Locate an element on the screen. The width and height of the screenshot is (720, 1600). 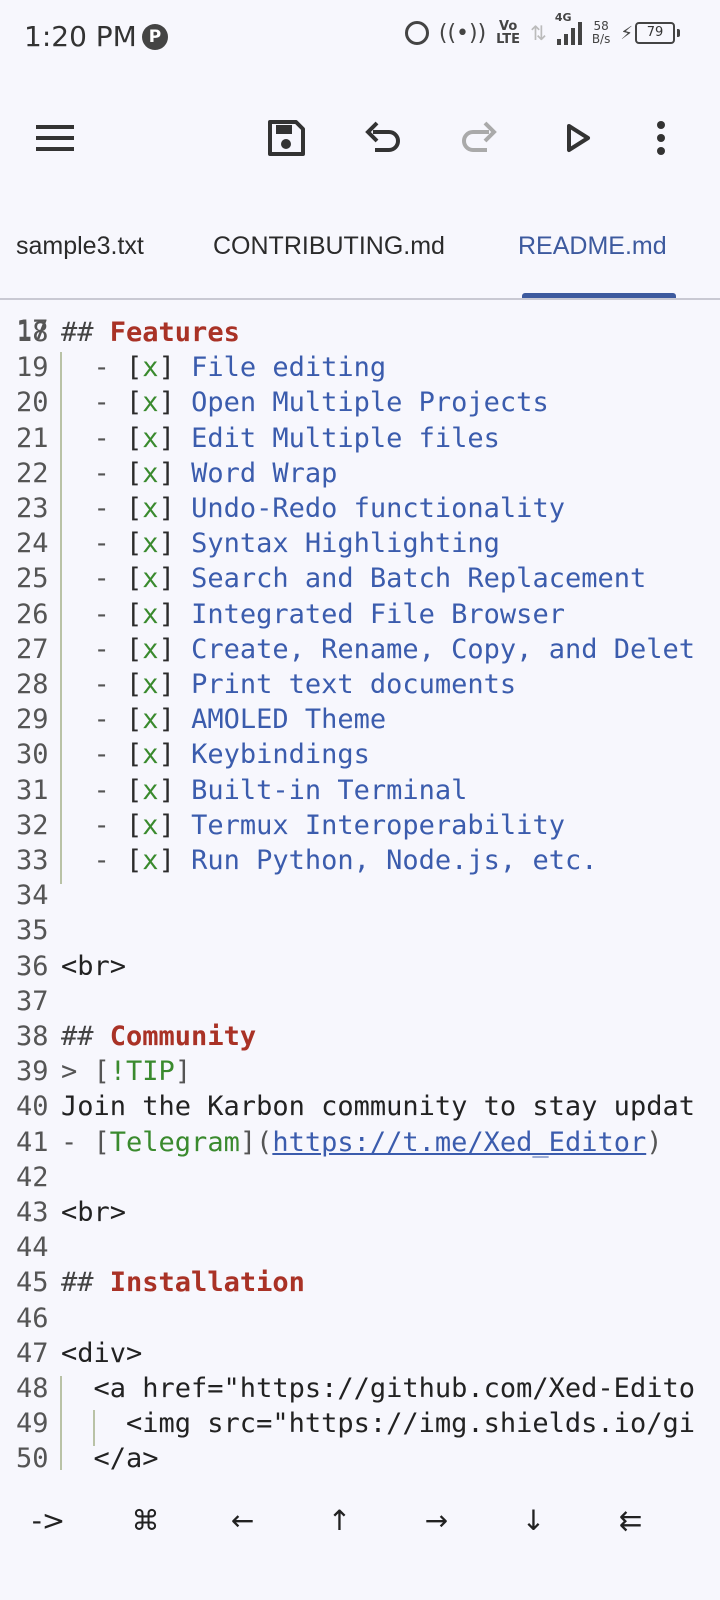
run-icon is located at coordinates (578, 138).